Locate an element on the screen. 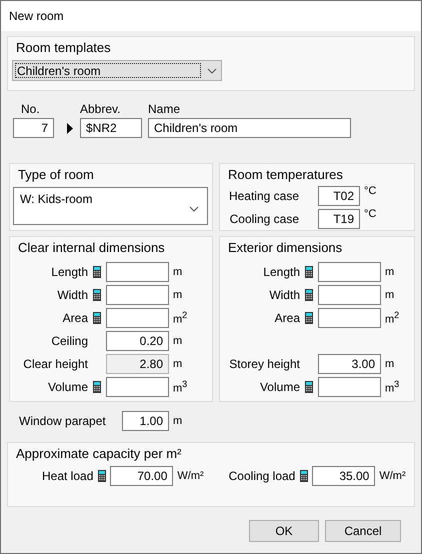  field-label: Cooling load is located at coordinates (262, 476).